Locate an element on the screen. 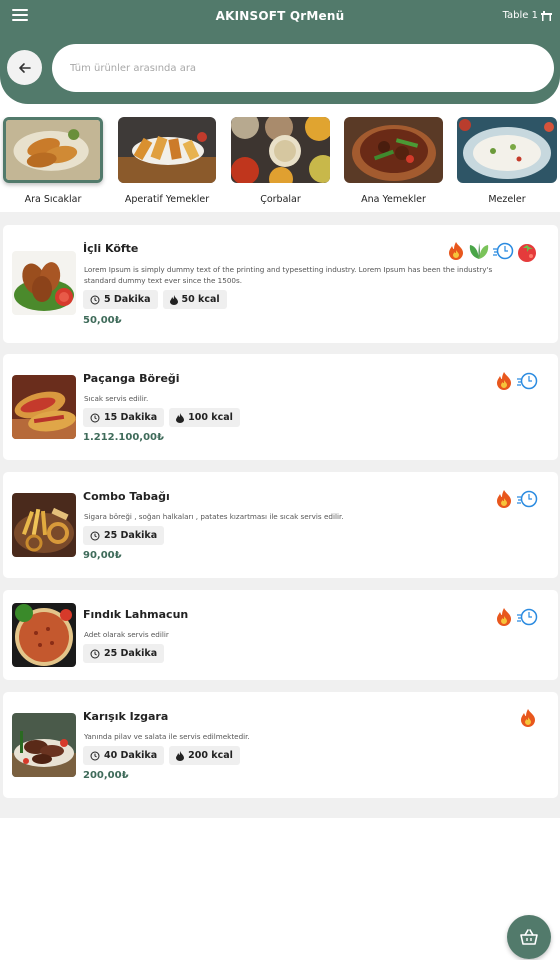 Image resolution: width=560 pixels, height=960 pixels. calorie-tag: 200 kcal is located at coordinates (204, 755).